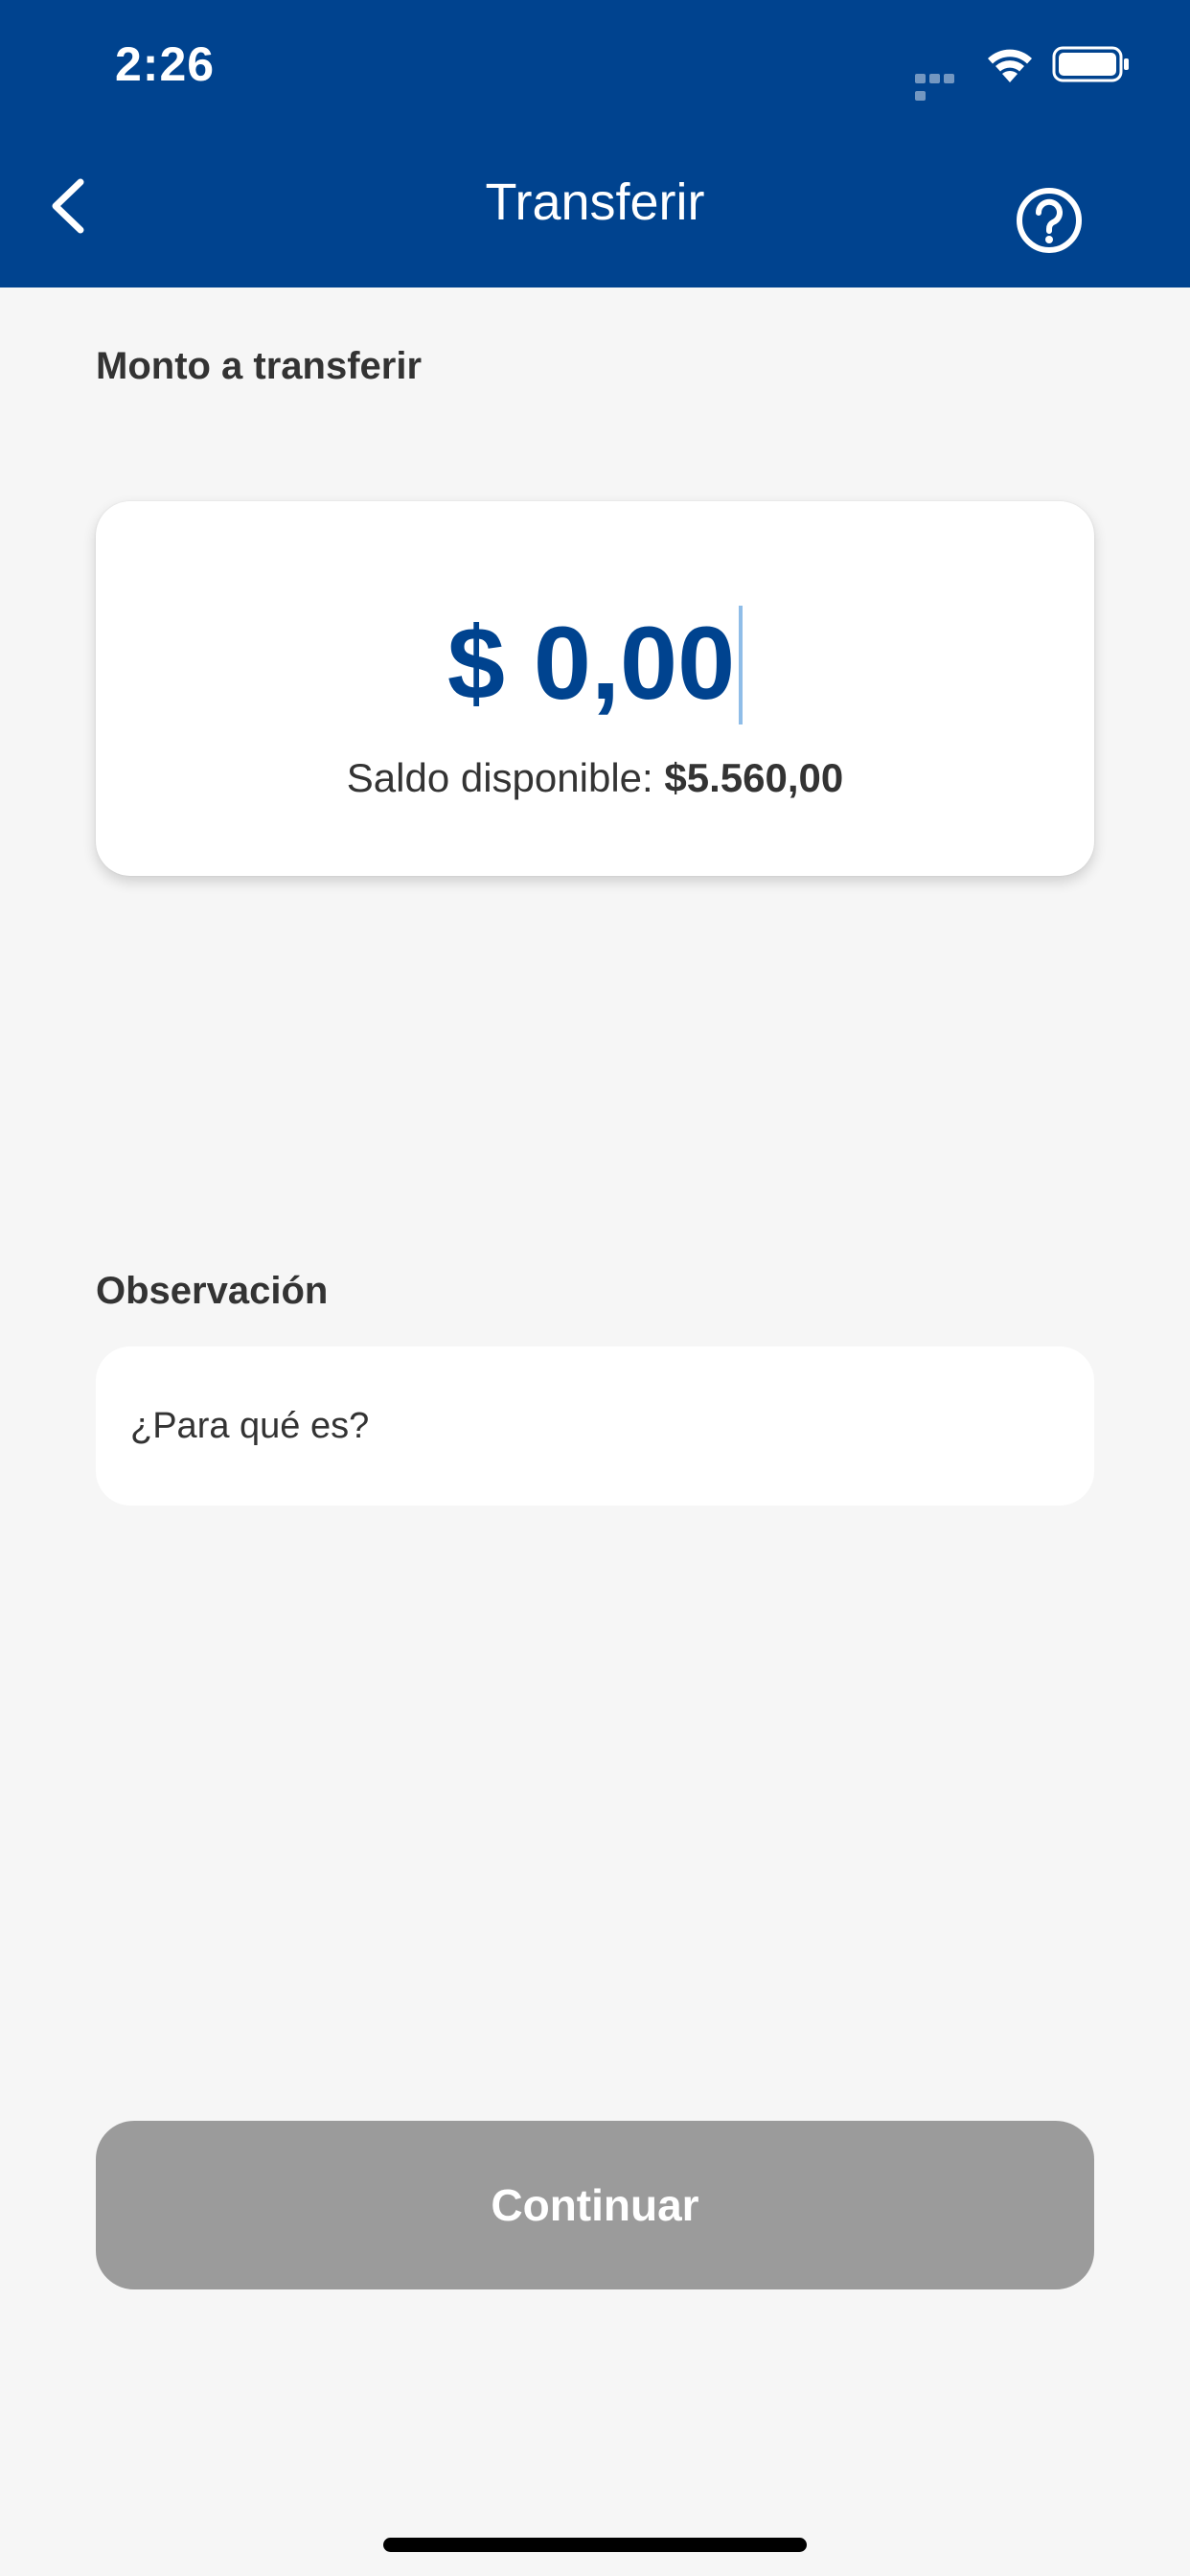 The height and width of the screenshot is (2576, 1190). Describe the element at coordinates (213, 1291) in the screenshot. I see `note-section-label: Observación` at that location.